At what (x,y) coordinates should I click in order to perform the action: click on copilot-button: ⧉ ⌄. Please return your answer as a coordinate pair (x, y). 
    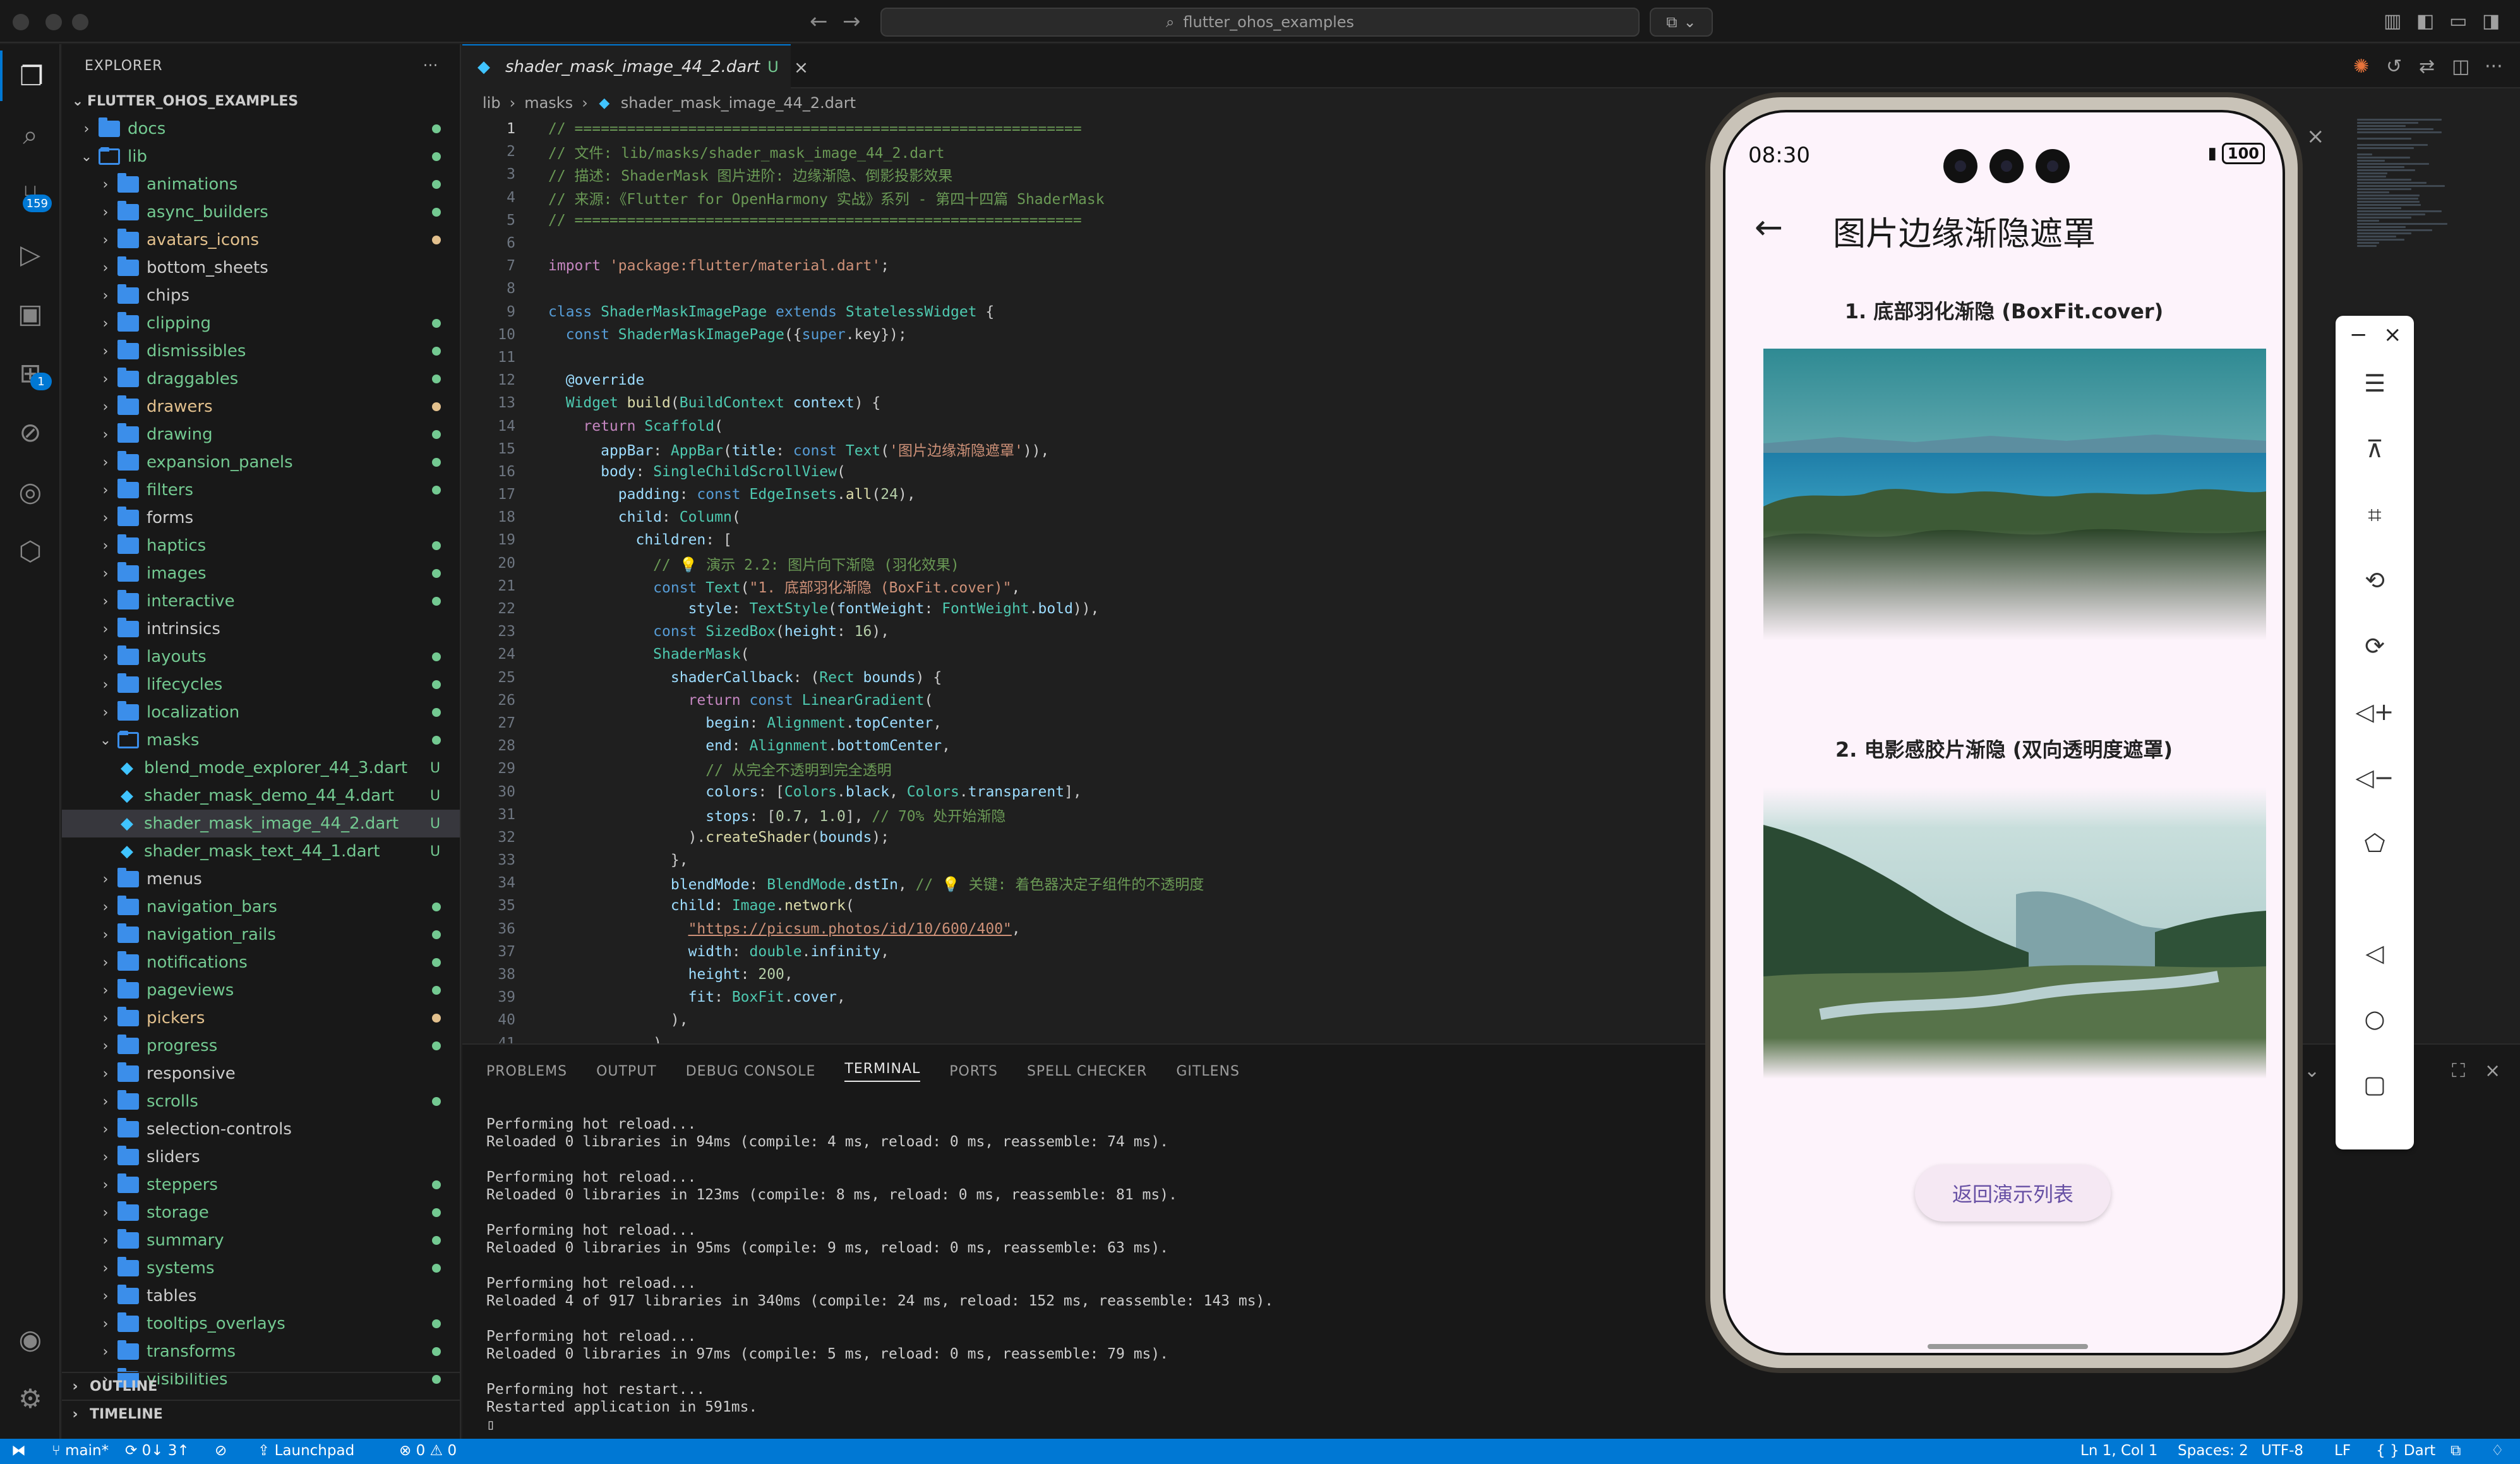
    Looking at the image, I should click on (1681, 22).